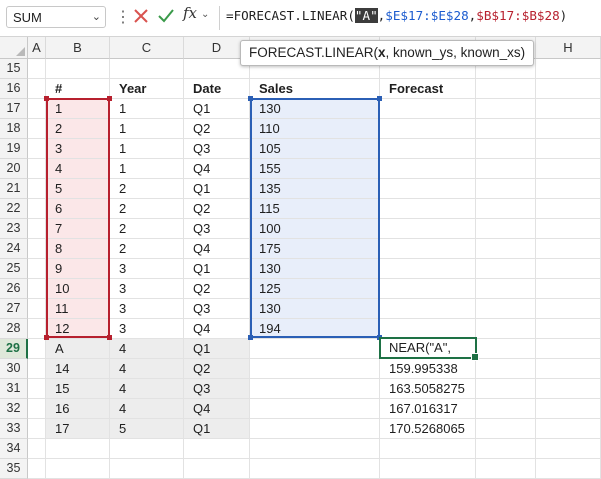  Describe the element at coordinates (428, 389) in the screenshot. I see `table-cell: 163.5058275` at that location.